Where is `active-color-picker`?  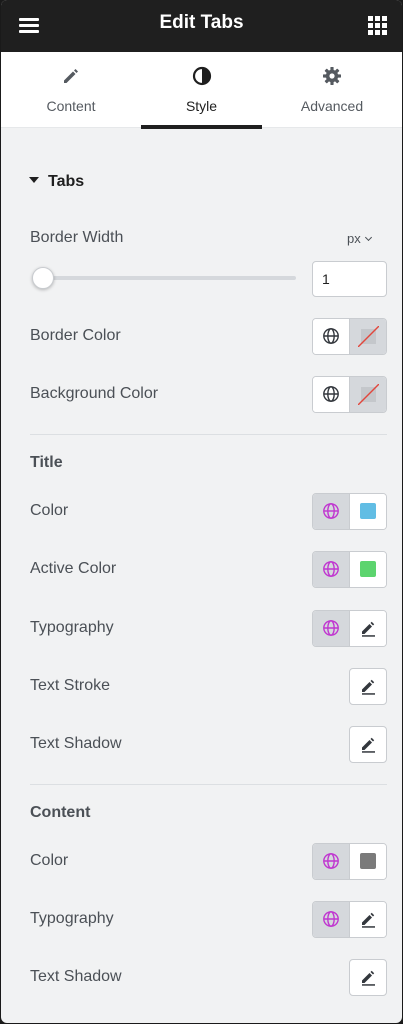 active-color-picker is located at coordinates (368, 569).